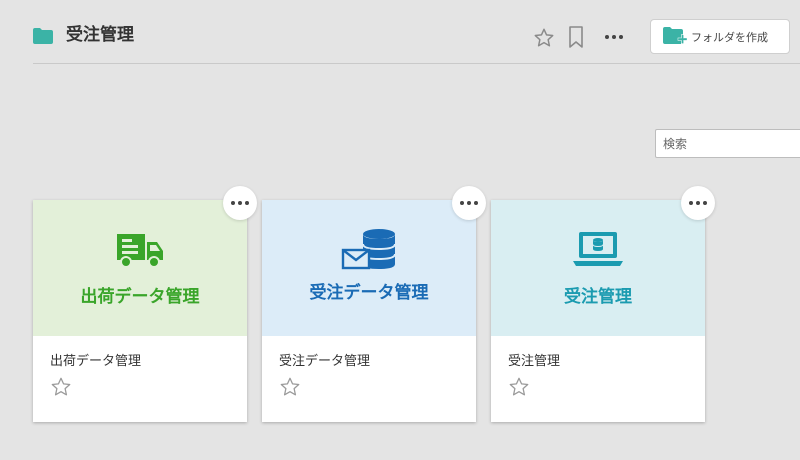 The height and width of the screenshot is (460, 800). Describe the element at coordinates (416, 63) in the screenshot. I see `header-divider` at that location.